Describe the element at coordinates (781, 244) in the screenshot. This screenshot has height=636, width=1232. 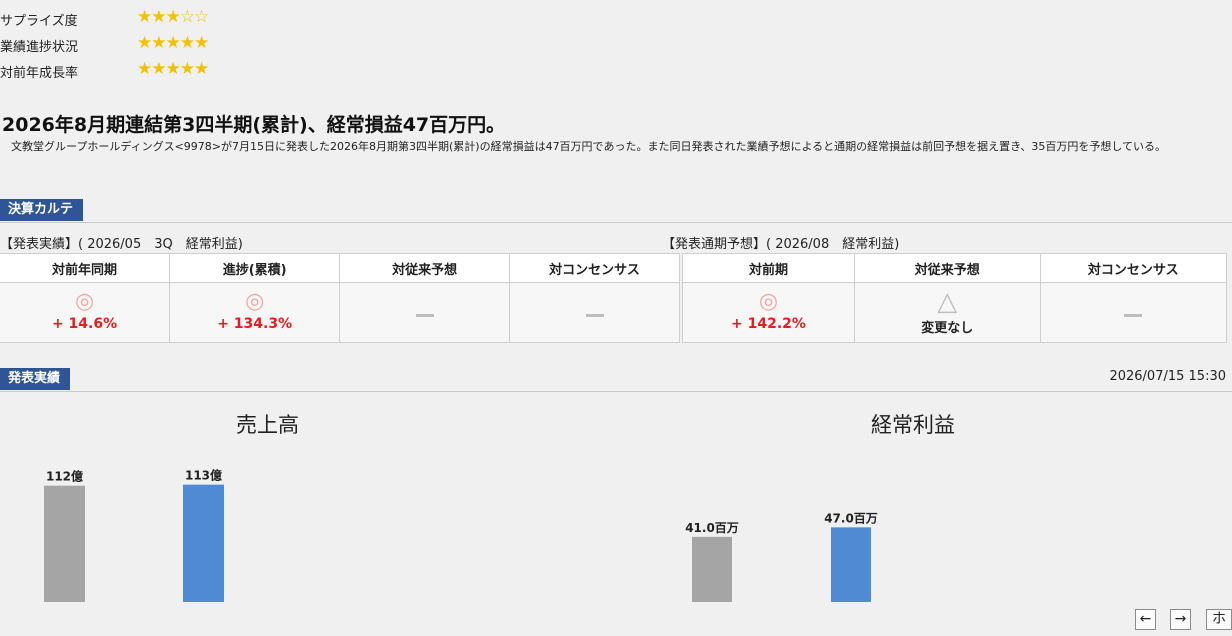
I see `karte-right-label: 【発表通期予想】( 2026/08 経常利益)` at that location.